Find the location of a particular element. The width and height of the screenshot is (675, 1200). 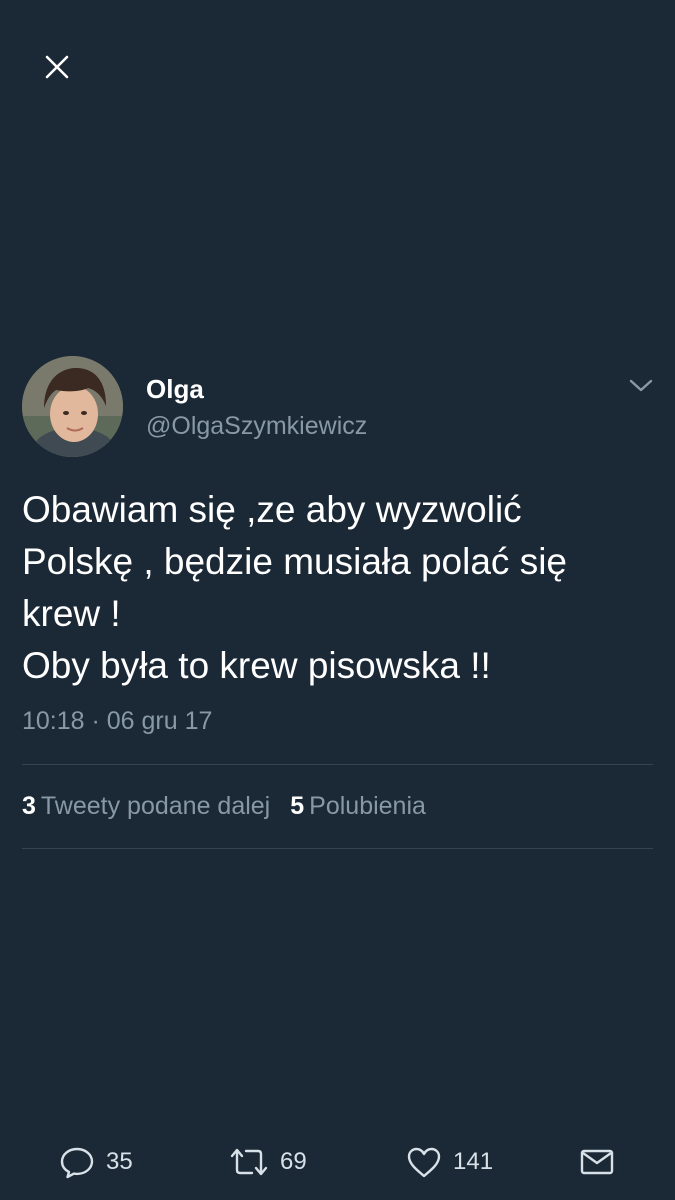

retweets-label: Tweety podane dalej is located at coordinates (155, 806).